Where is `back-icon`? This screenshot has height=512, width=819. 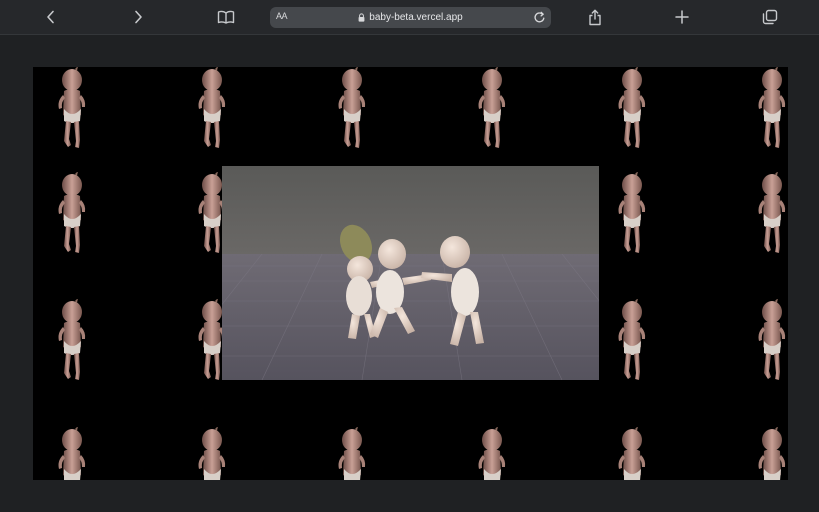 back-icon is located at coordinates (50, 17).